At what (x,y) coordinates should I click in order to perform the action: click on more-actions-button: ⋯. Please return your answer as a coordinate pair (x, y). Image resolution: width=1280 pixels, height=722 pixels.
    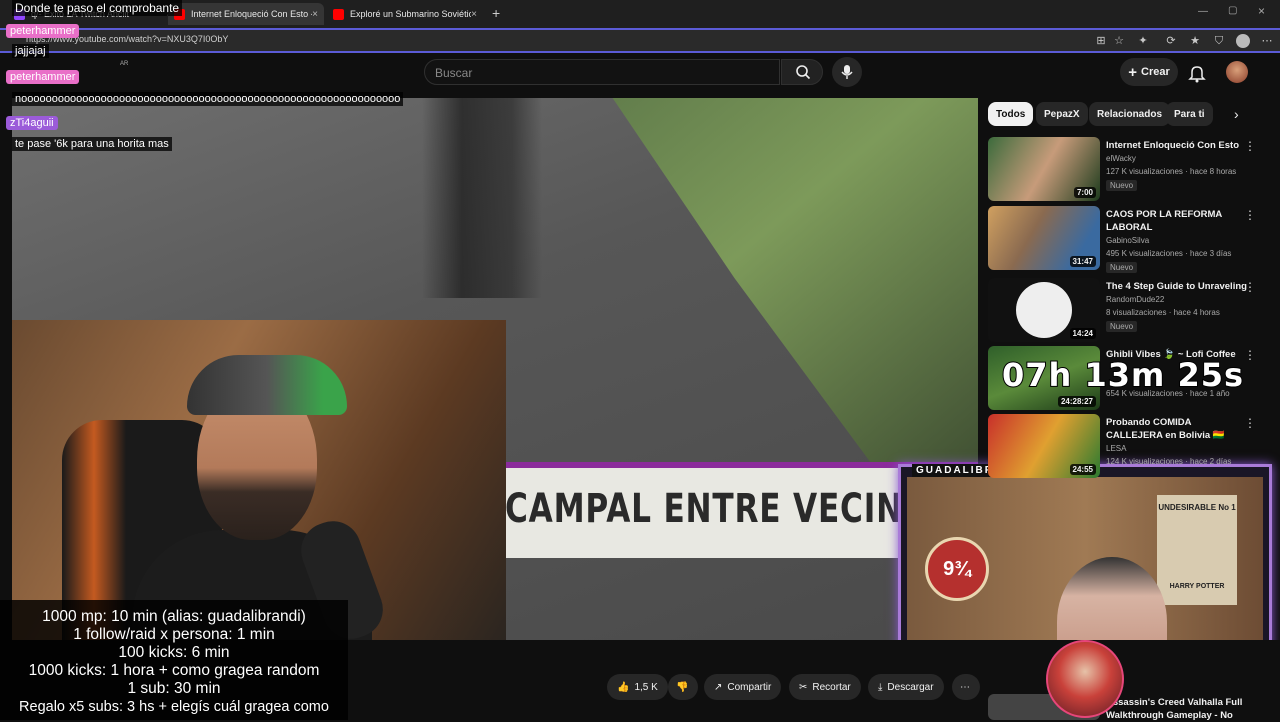
    Looking at the image, I should click on (966, 687).